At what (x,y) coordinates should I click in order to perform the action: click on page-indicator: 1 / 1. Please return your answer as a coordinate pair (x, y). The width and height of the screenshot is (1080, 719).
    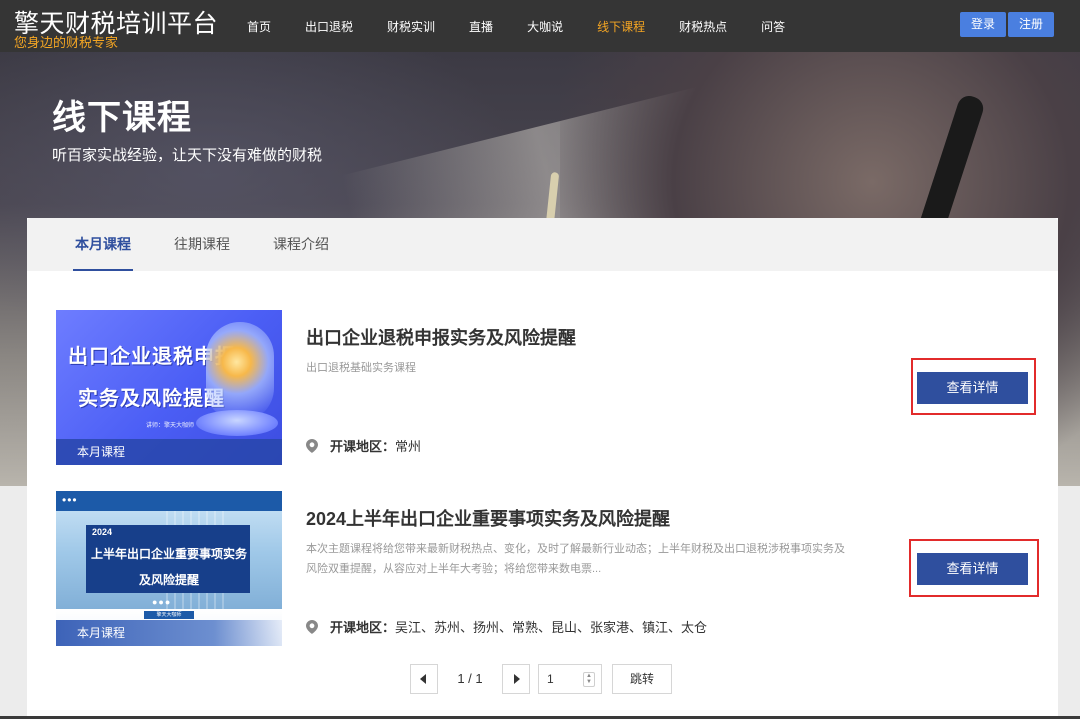
    Looking at the image, I should click on (470, 678).